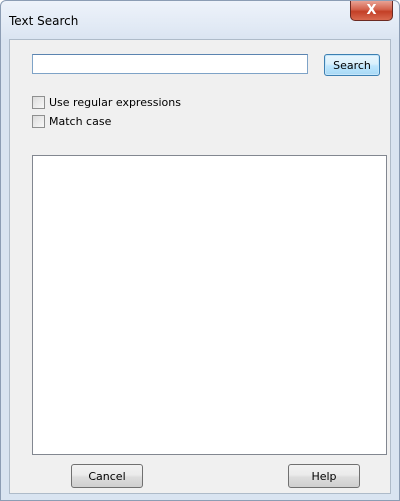 The height and width of the screenshot is (501, 400). I want to click on title-bar: Text Search X, so click(200, 20).